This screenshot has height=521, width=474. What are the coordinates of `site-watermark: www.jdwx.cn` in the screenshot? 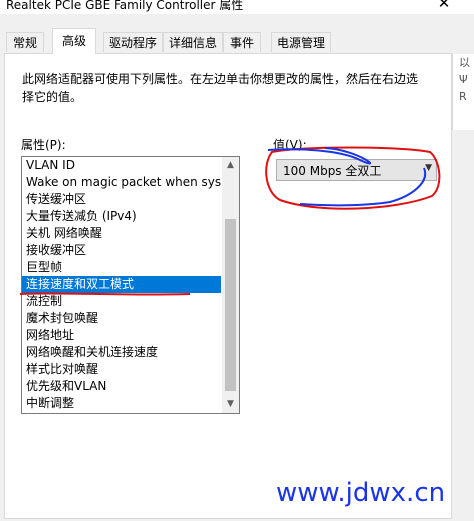 It's located at (361, 493).